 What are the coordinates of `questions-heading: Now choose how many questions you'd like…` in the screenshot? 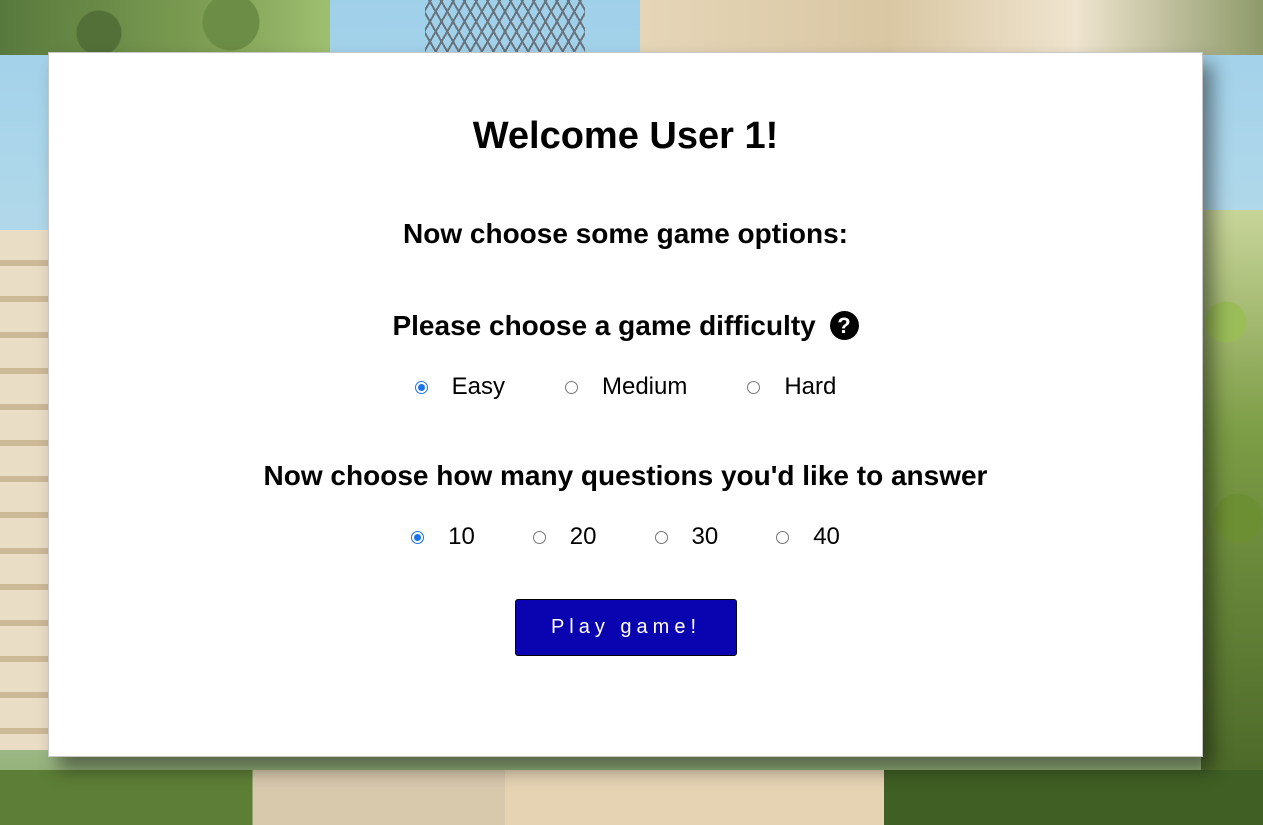 It's located at (625, 475).